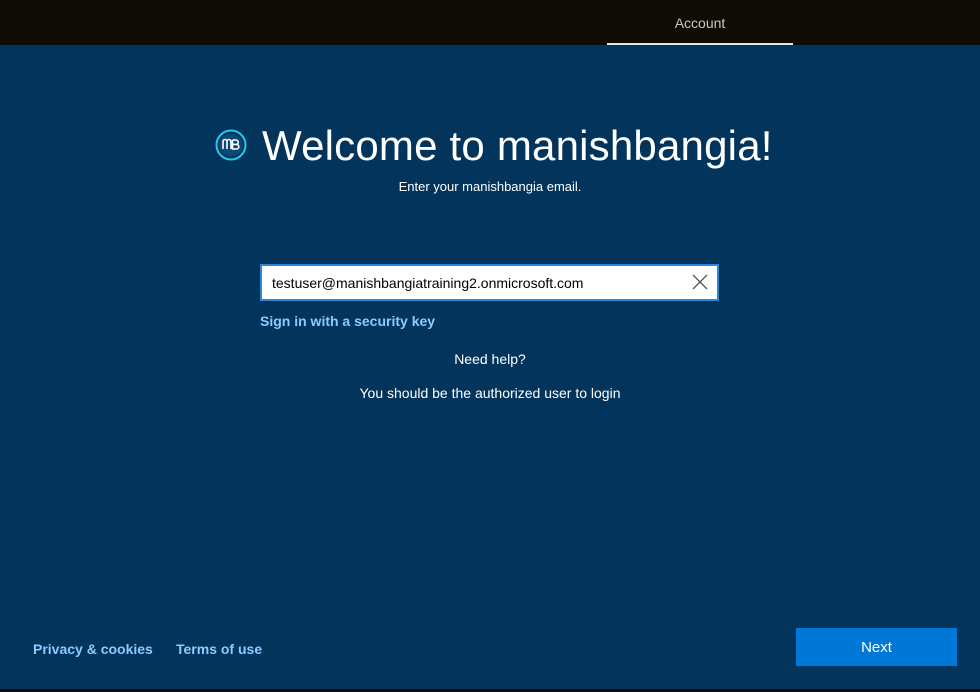 Image resolution: width=980 pixels, height=692 pixels. Describe the element at coordinates (219, 649) in the screenshot. I see `terms-of-use-link: Terms of use` at that location.